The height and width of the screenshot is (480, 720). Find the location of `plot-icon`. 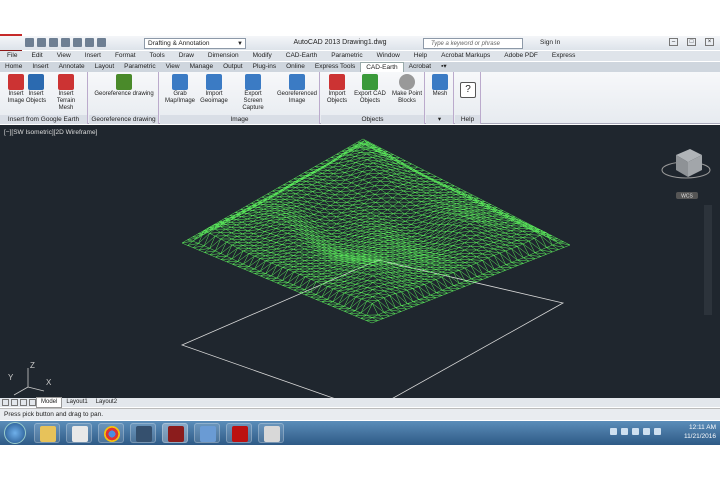

plot-icon is located at coordinates (77, 42).